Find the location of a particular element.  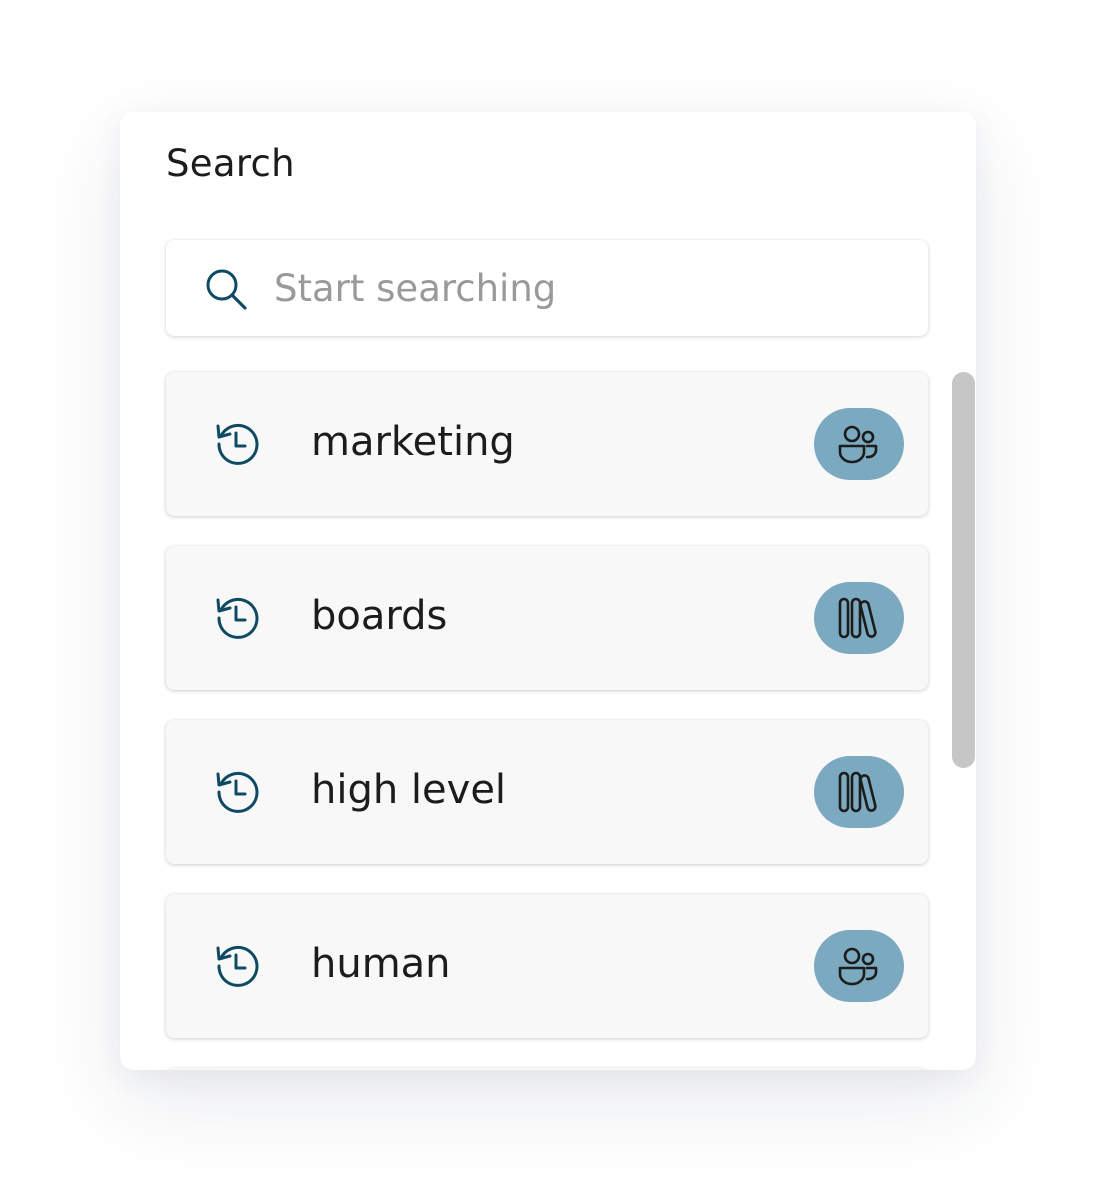

list-item-label: boards is located at coordinates (379, 616).